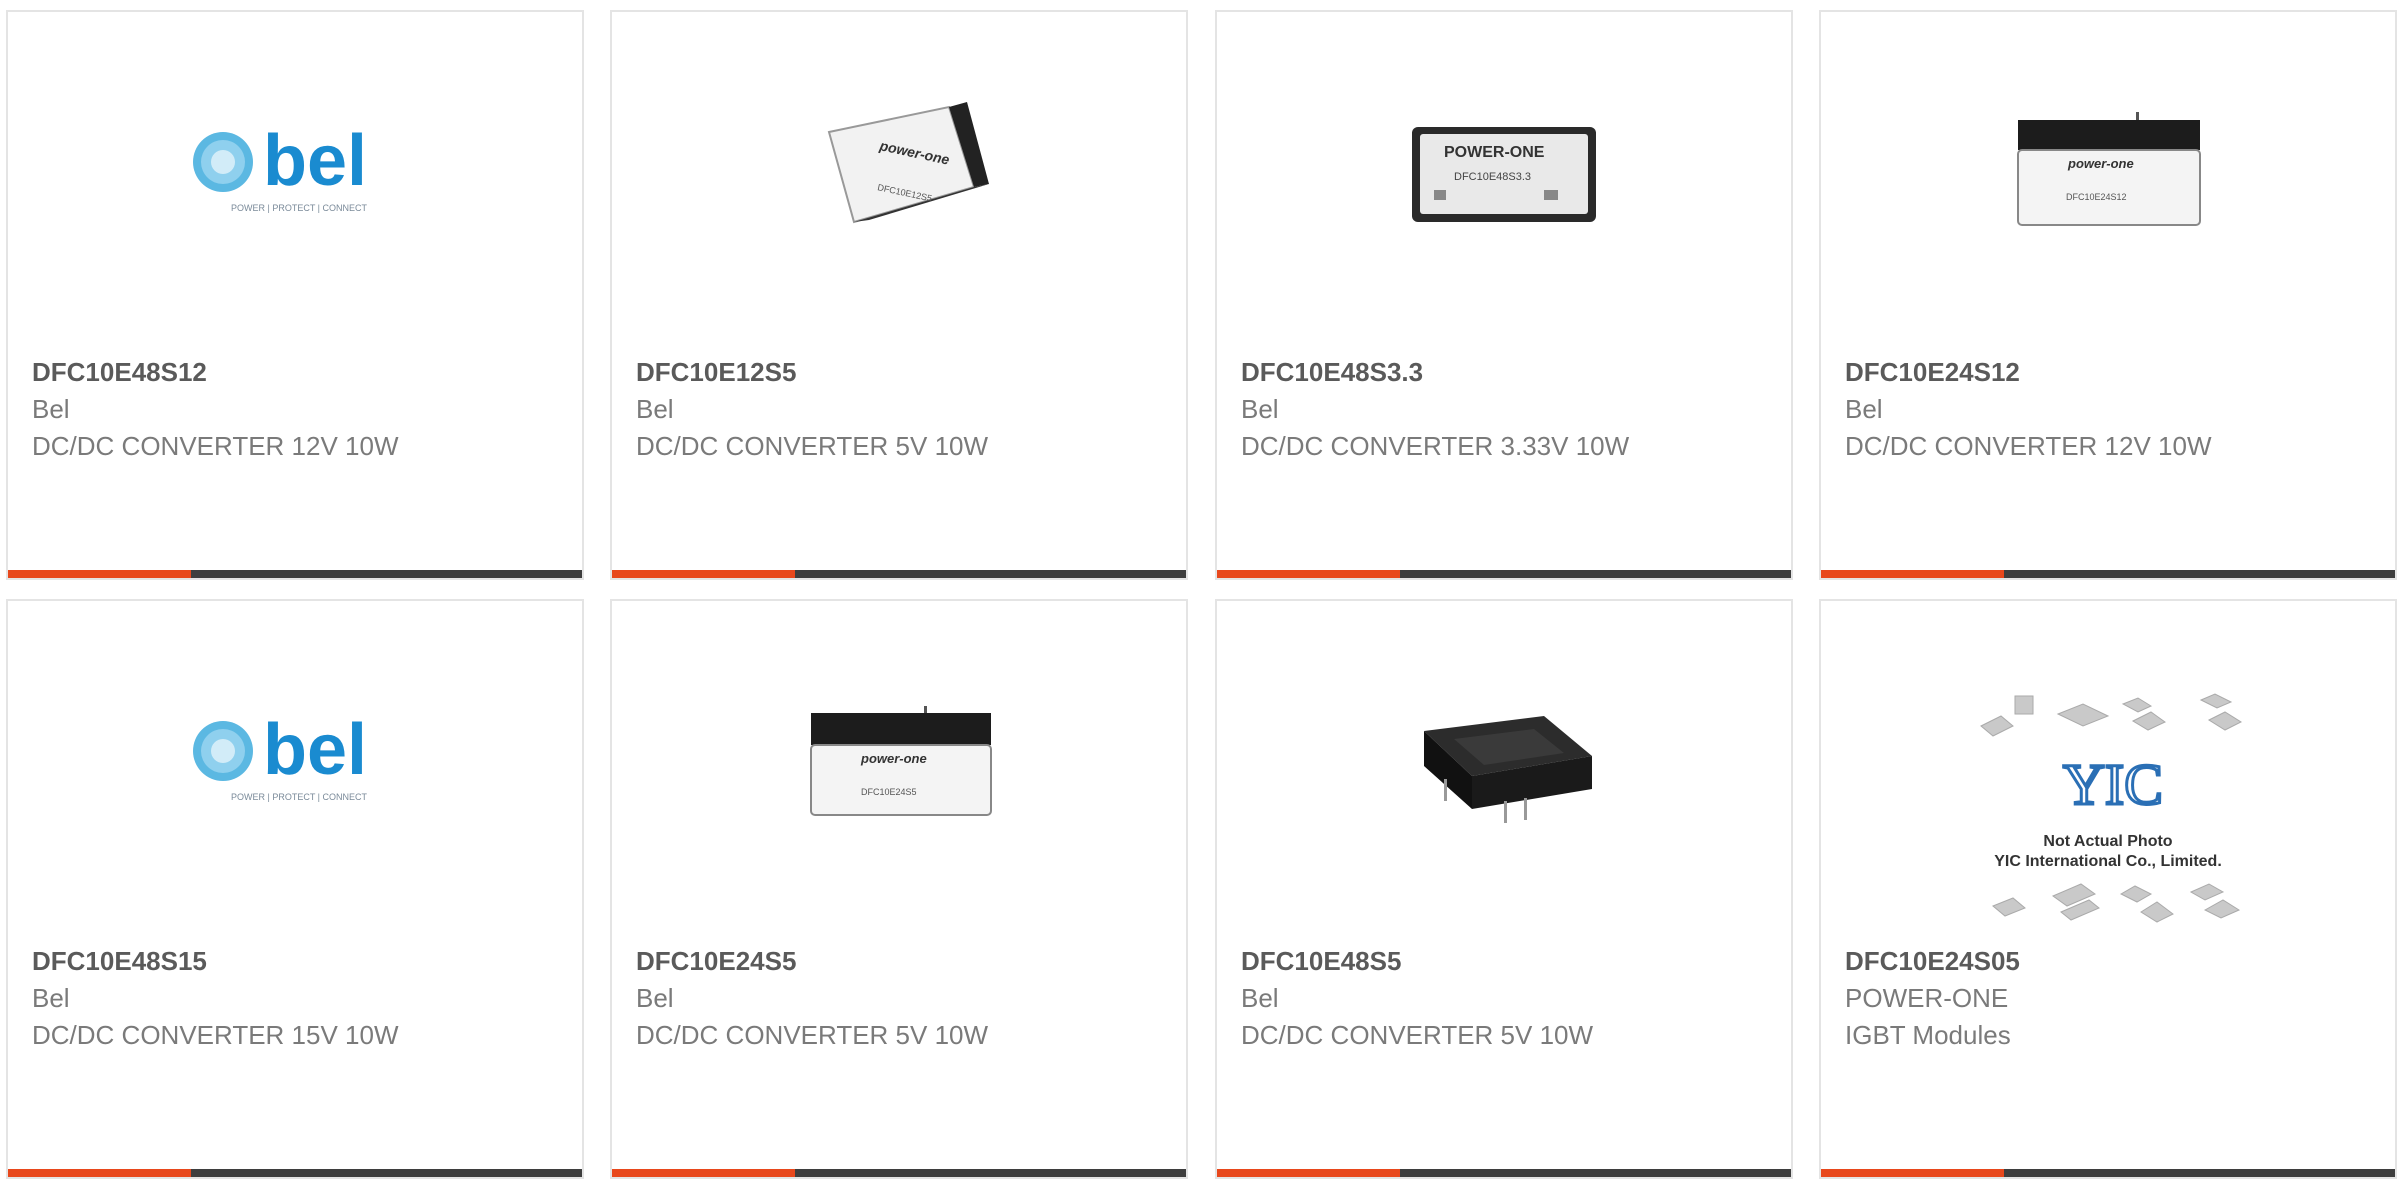 This screenshot has width=2400, height=1179. I want to click on product-image: power-one DFC10E24S12, so click(2108, 172).